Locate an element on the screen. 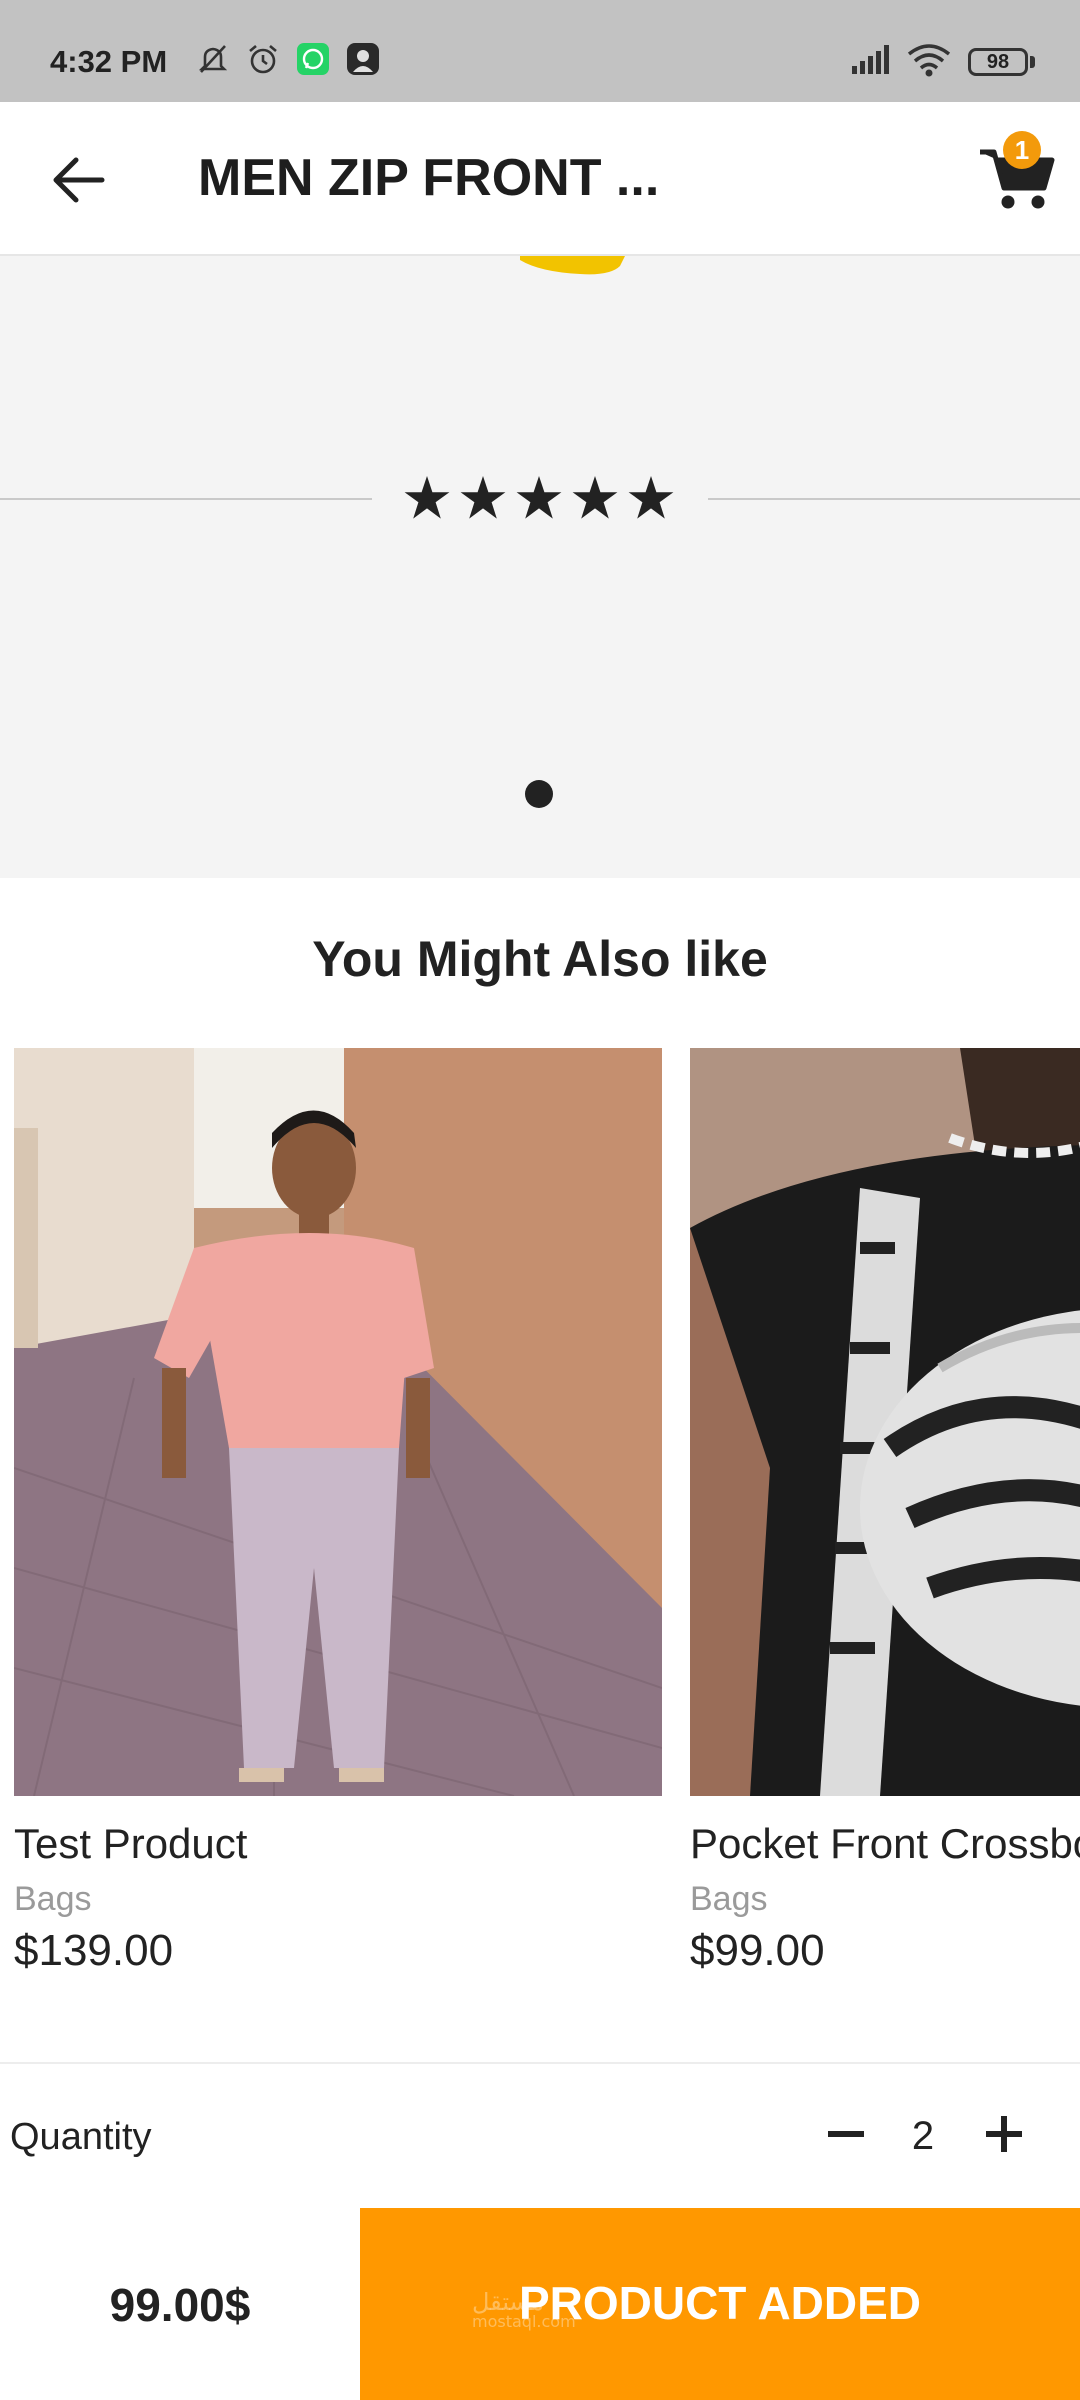 The width and height of the screenshot is (1080, 2400). plus-icon is located at coordinates (1004, 2134).